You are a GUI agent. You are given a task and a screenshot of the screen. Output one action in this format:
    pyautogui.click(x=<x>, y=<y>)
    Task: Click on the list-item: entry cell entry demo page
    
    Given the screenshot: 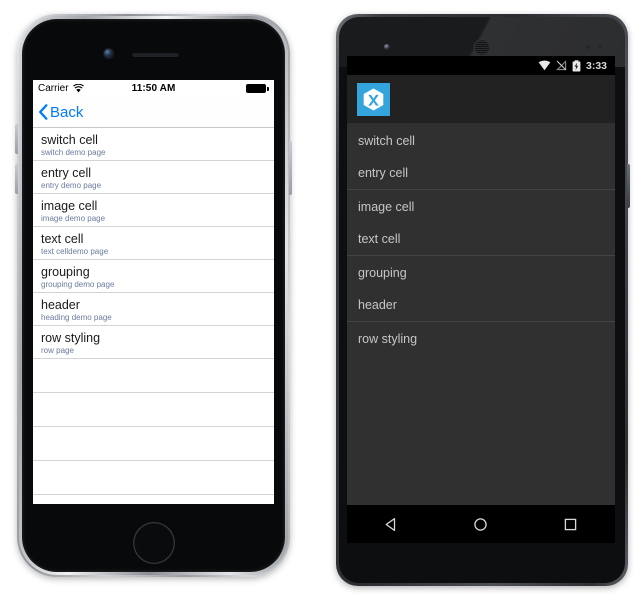 What is the action you would take?
    pyautogui.click(x=153, y=177)
    